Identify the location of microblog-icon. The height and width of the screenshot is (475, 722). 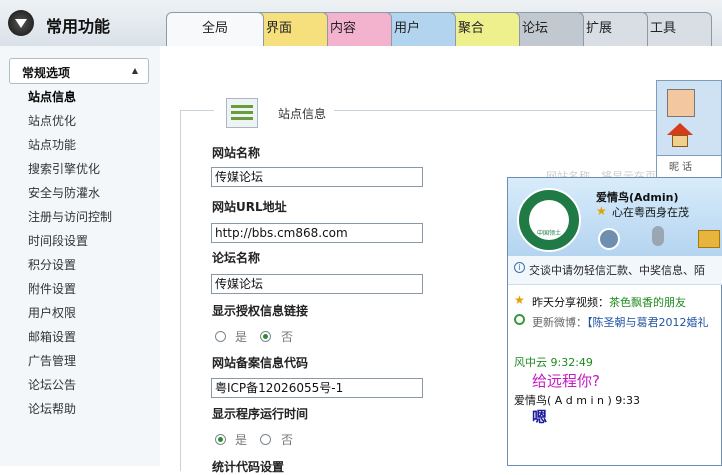
(519, 319).